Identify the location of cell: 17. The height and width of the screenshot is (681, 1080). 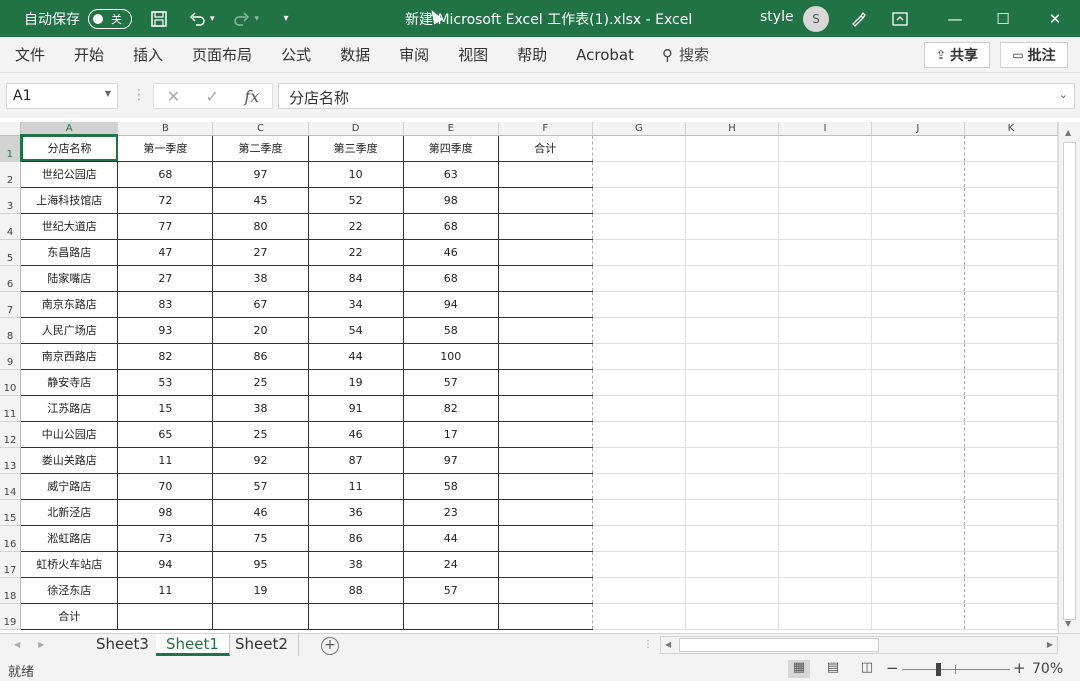
(450, 434).